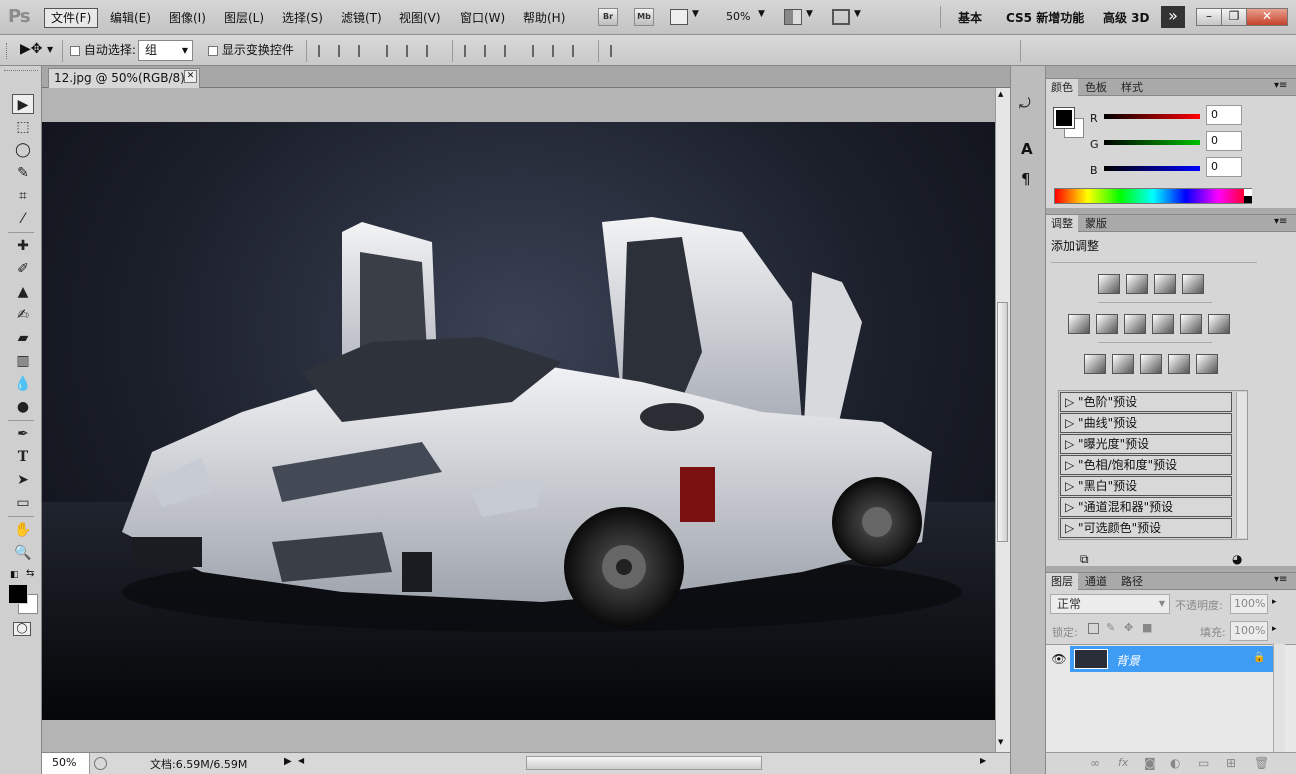 This screenshot has width=1296, height=774. What do you see at coordinates (23, 338) in the screenshot?
I see `eraser-tool-icon: ▰` at bounding box center [23, 338].